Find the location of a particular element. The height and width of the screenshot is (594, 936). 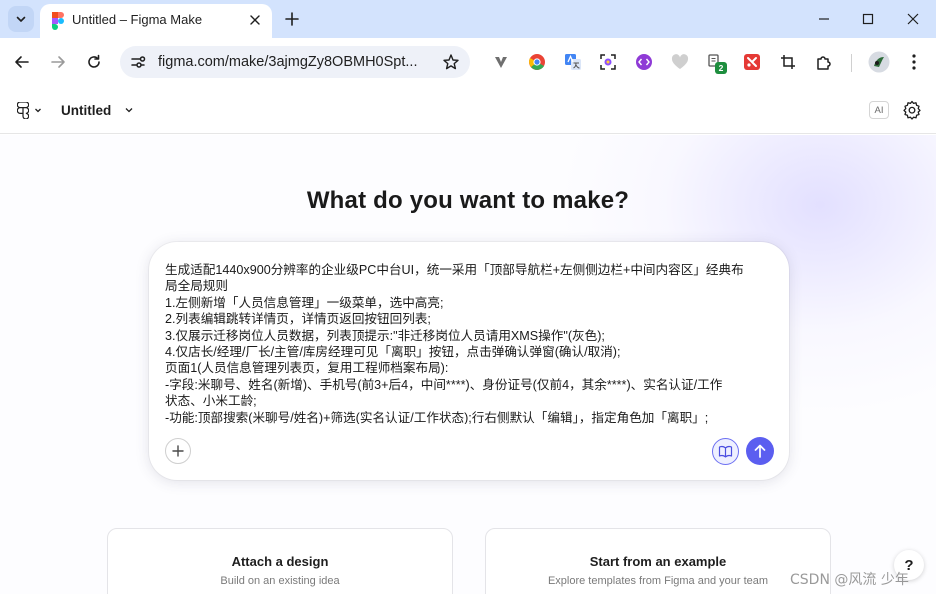

forward-button is located at coordinates (58, 62).